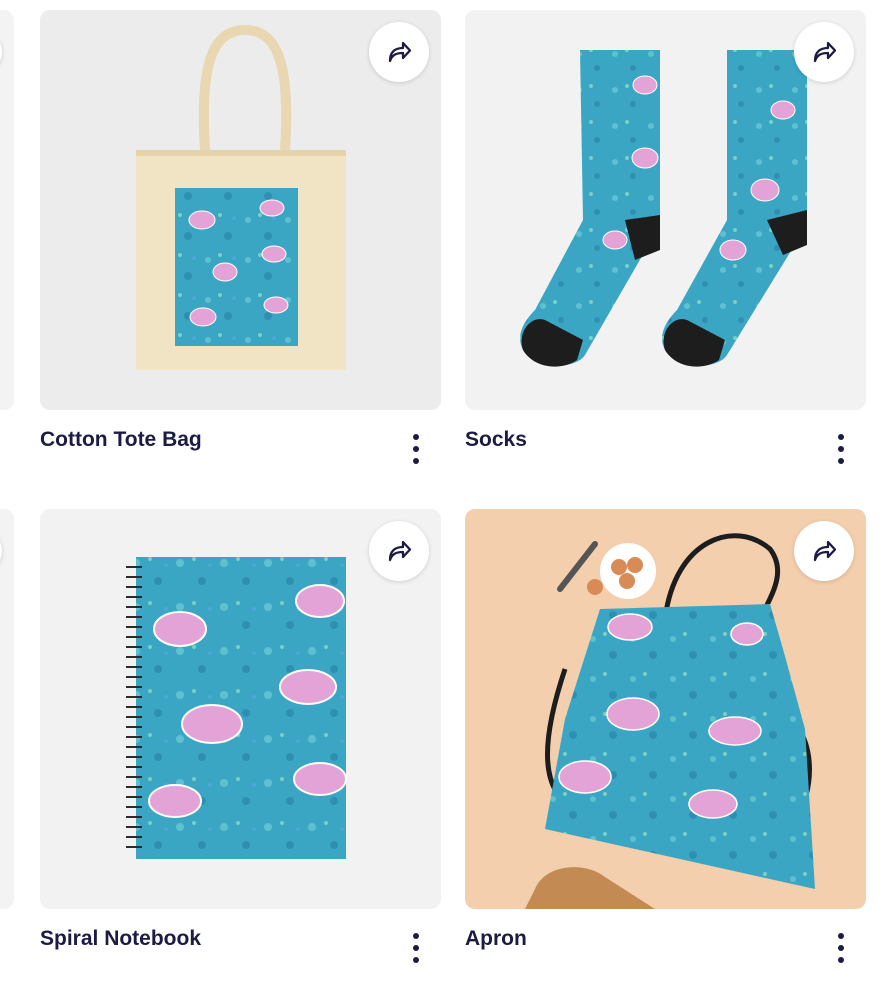  I want to click on product-title: Socks, so click(496, 440).